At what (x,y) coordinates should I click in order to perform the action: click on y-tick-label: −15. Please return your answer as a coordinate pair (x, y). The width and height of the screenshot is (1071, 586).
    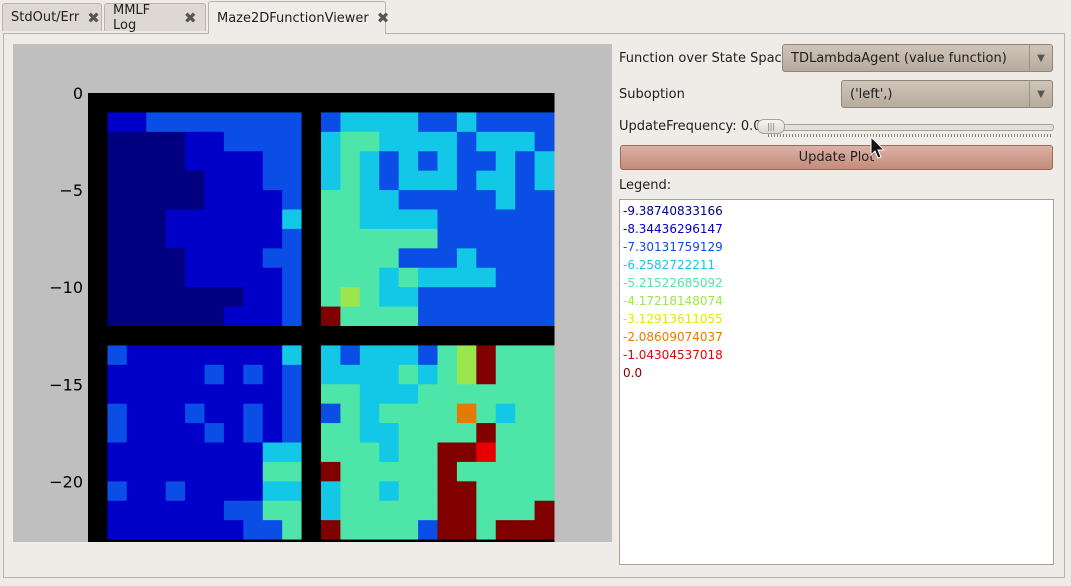
    Looking at the image, I should click on (66, 384).